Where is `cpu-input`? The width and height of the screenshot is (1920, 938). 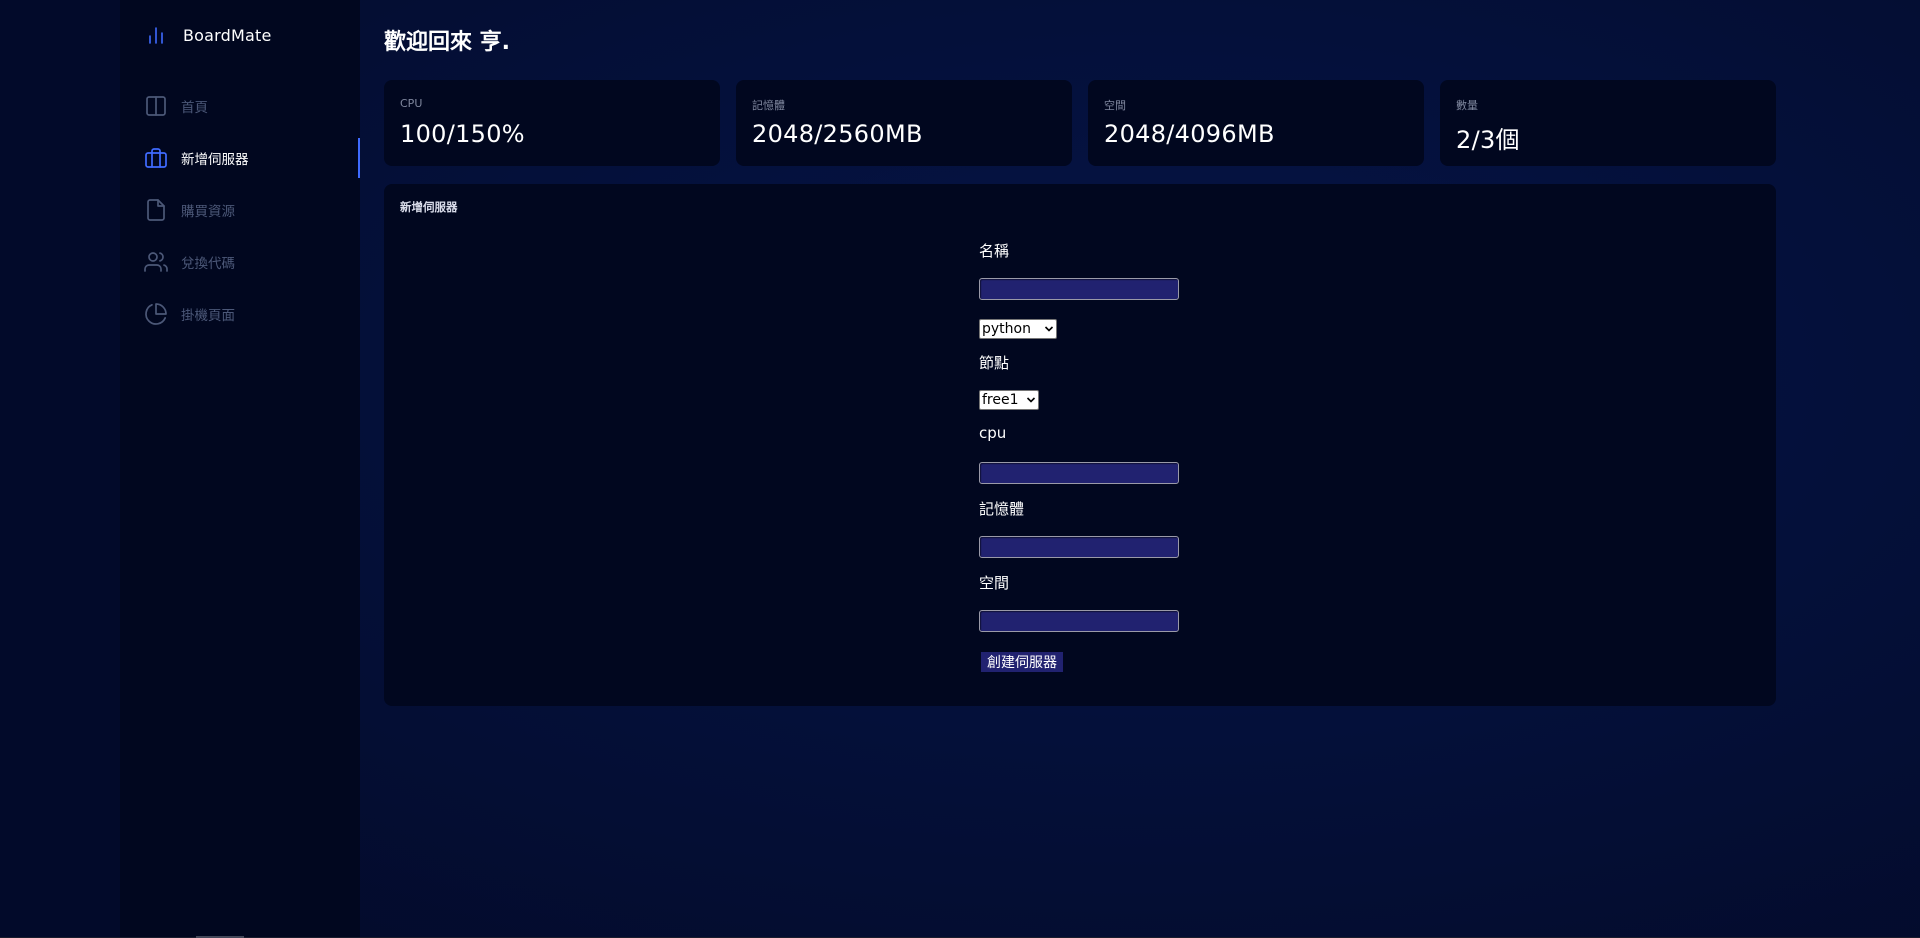
cpu-input is located at coordinates (1079, 473).